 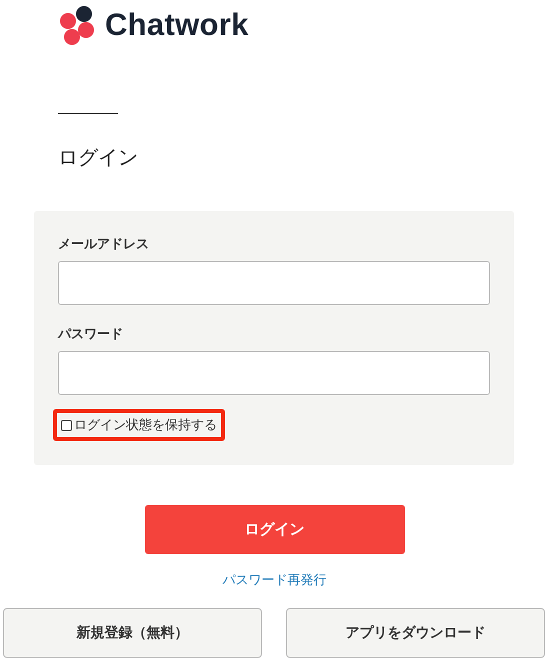 I want to click on remember-checkbox, so click(x=66, y=425).